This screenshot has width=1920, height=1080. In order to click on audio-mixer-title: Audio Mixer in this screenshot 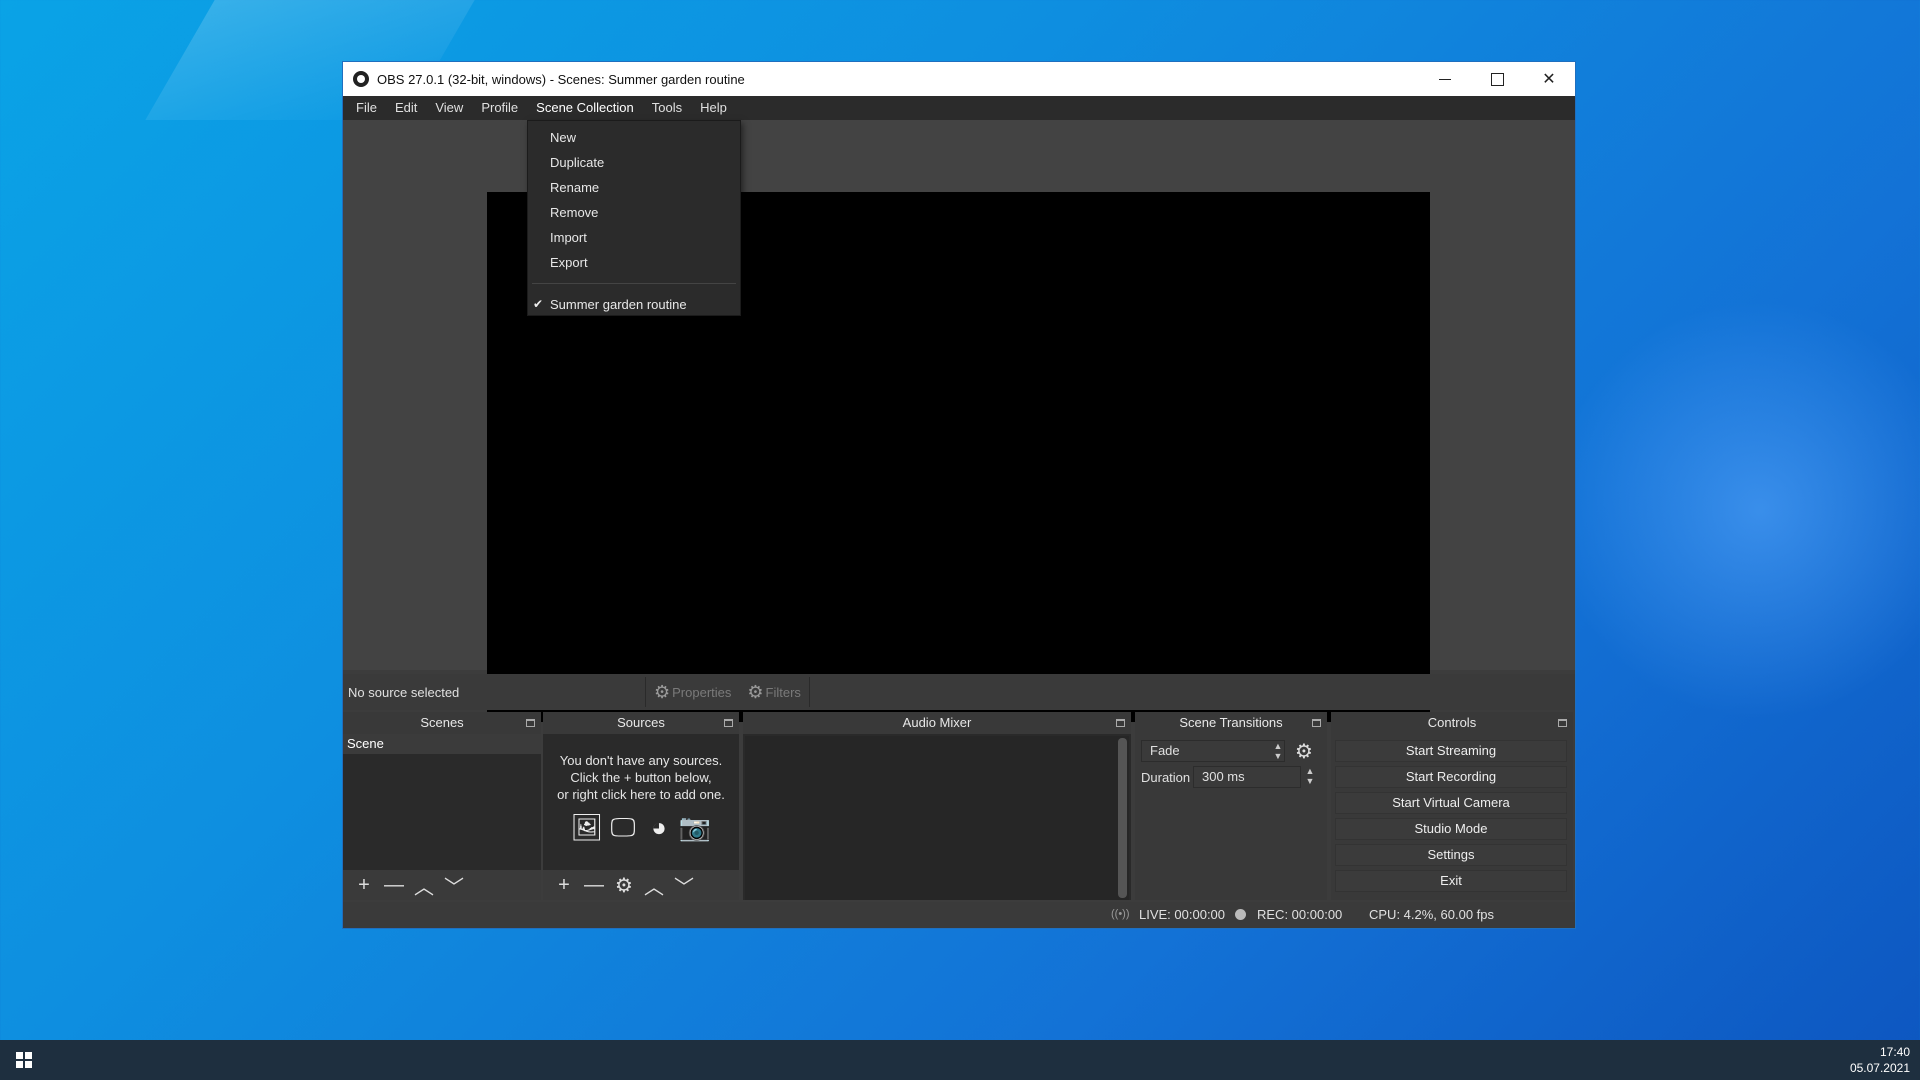, I will do `click(937, 722)`.